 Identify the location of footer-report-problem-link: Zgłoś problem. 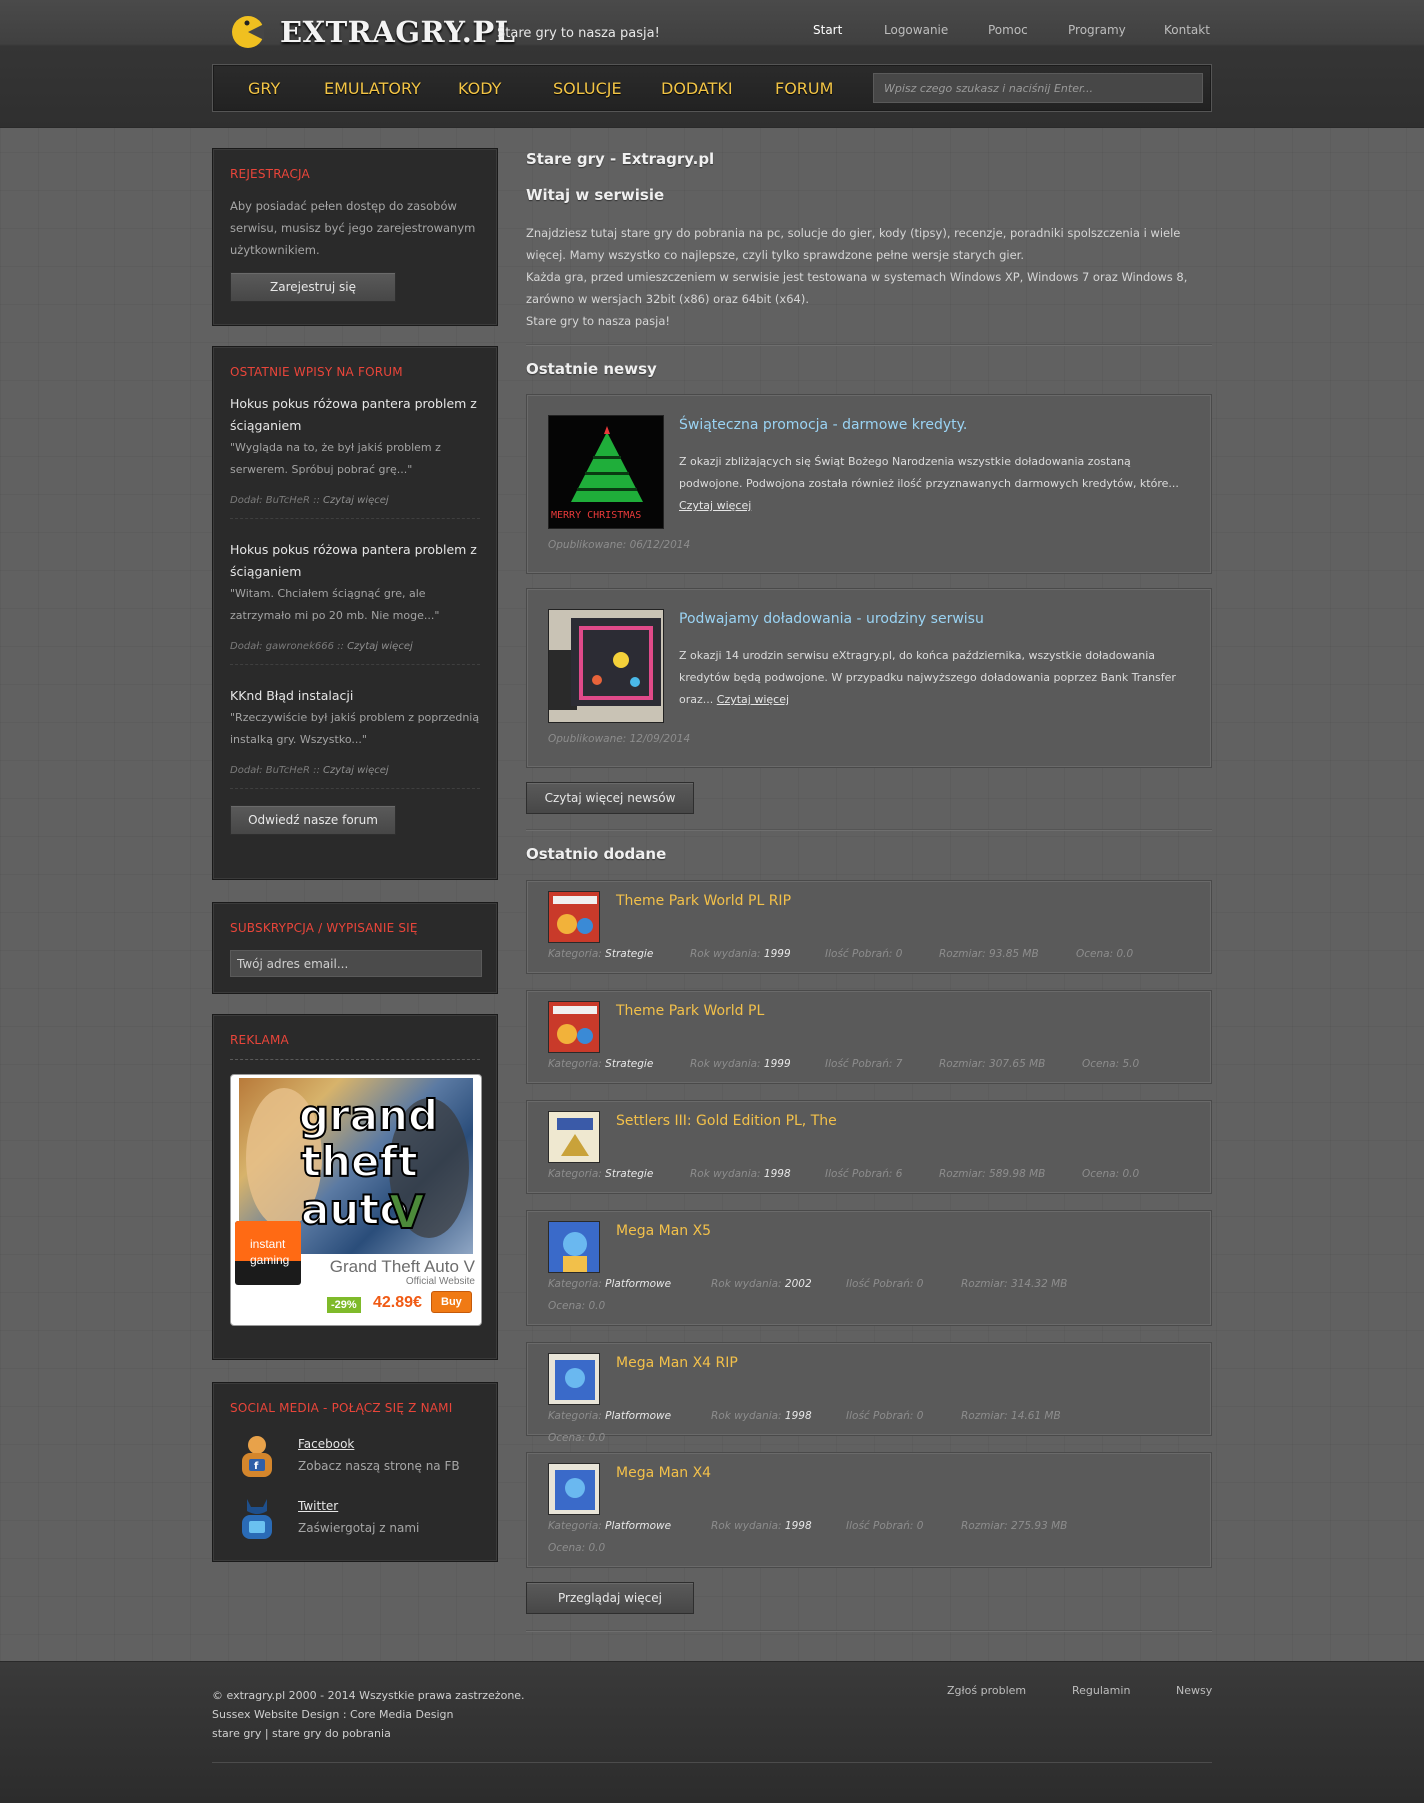
(986, 1690).